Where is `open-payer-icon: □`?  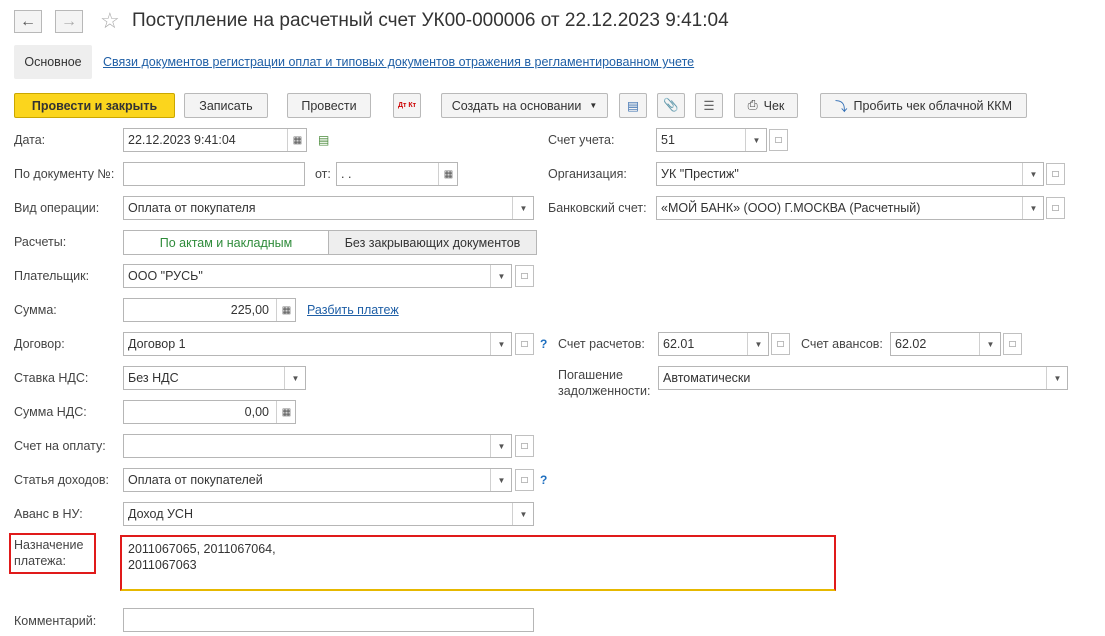
open-payer-icon: □ is located at coordinates (524, 276).